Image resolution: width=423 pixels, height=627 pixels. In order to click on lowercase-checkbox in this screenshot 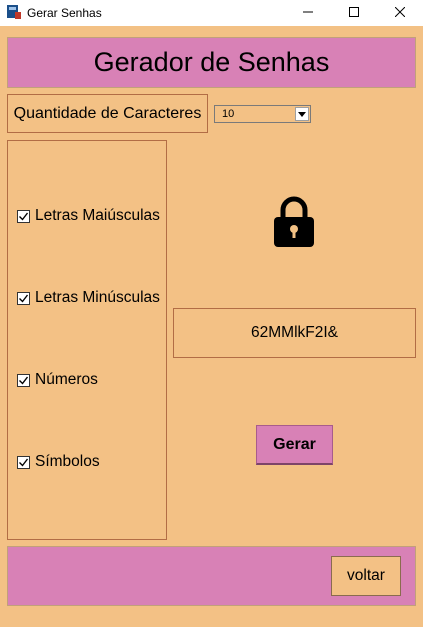, I will do `click(23, 298)`.